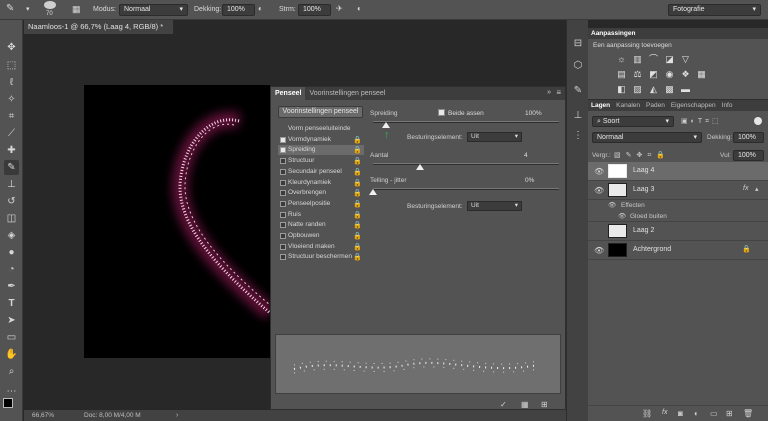 The image size is (768, 421). I want to click on brush-panel-toggle-icon: ▦, so click(76, 9).